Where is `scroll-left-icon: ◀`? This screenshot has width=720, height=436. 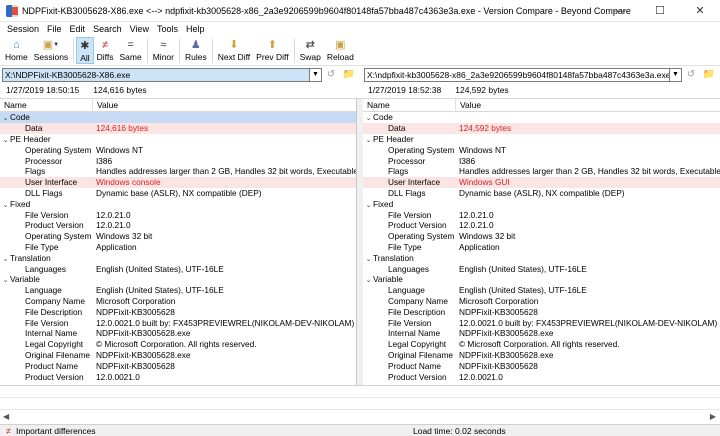
scroll-left-icon: ◀ is located at coordinates (6, 416).